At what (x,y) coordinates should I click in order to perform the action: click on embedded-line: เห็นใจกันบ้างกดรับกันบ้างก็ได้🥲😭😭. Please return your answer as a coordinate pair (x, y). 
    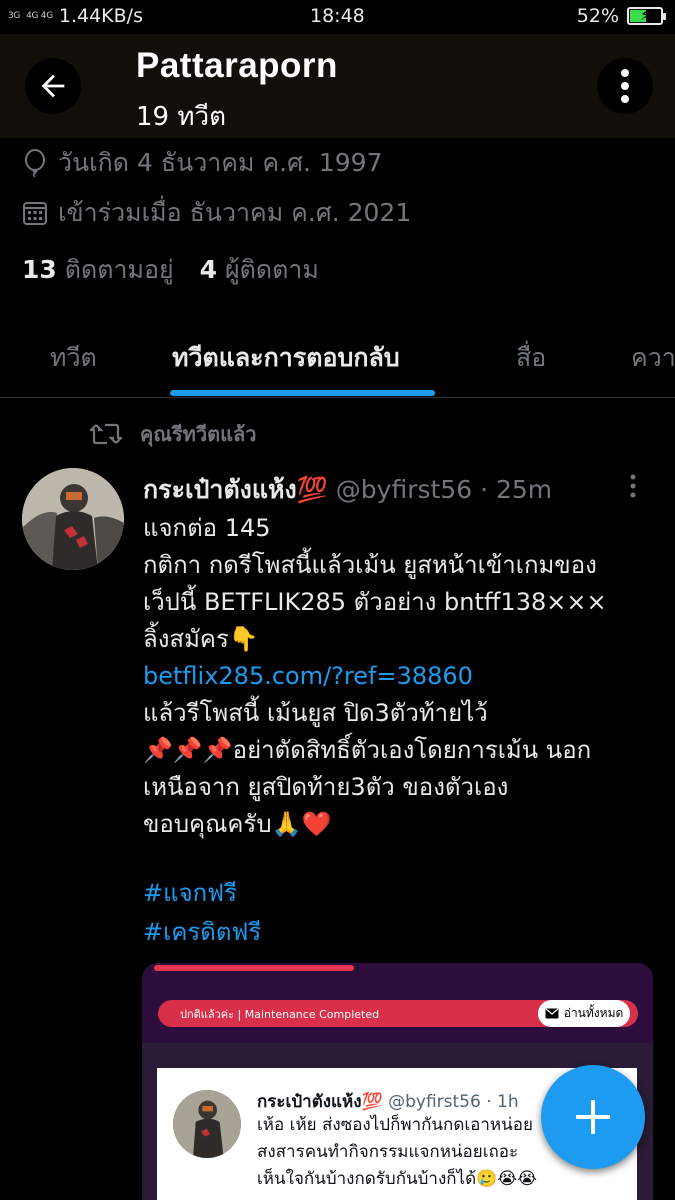
    Looking at the image, I should click on (397, 1179).